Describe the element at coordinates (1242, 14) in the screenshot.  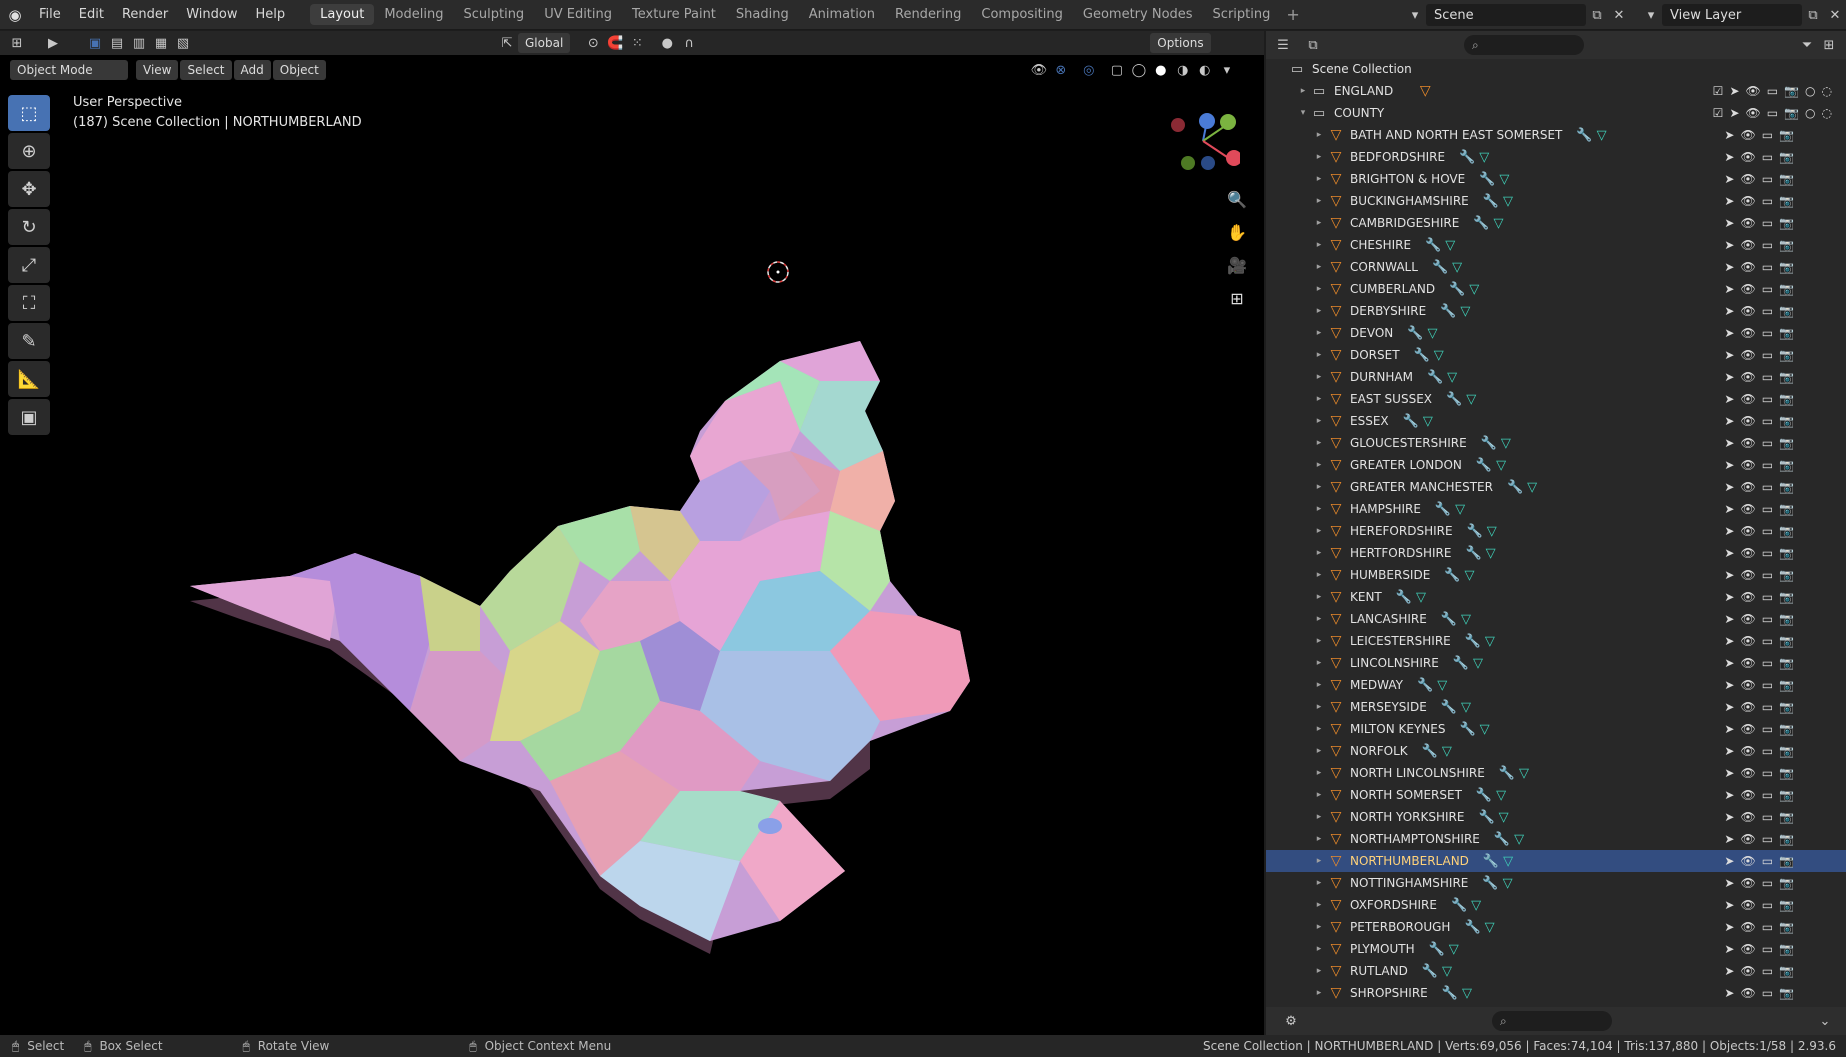
I see `tab-scripting: Scripting` at that location.